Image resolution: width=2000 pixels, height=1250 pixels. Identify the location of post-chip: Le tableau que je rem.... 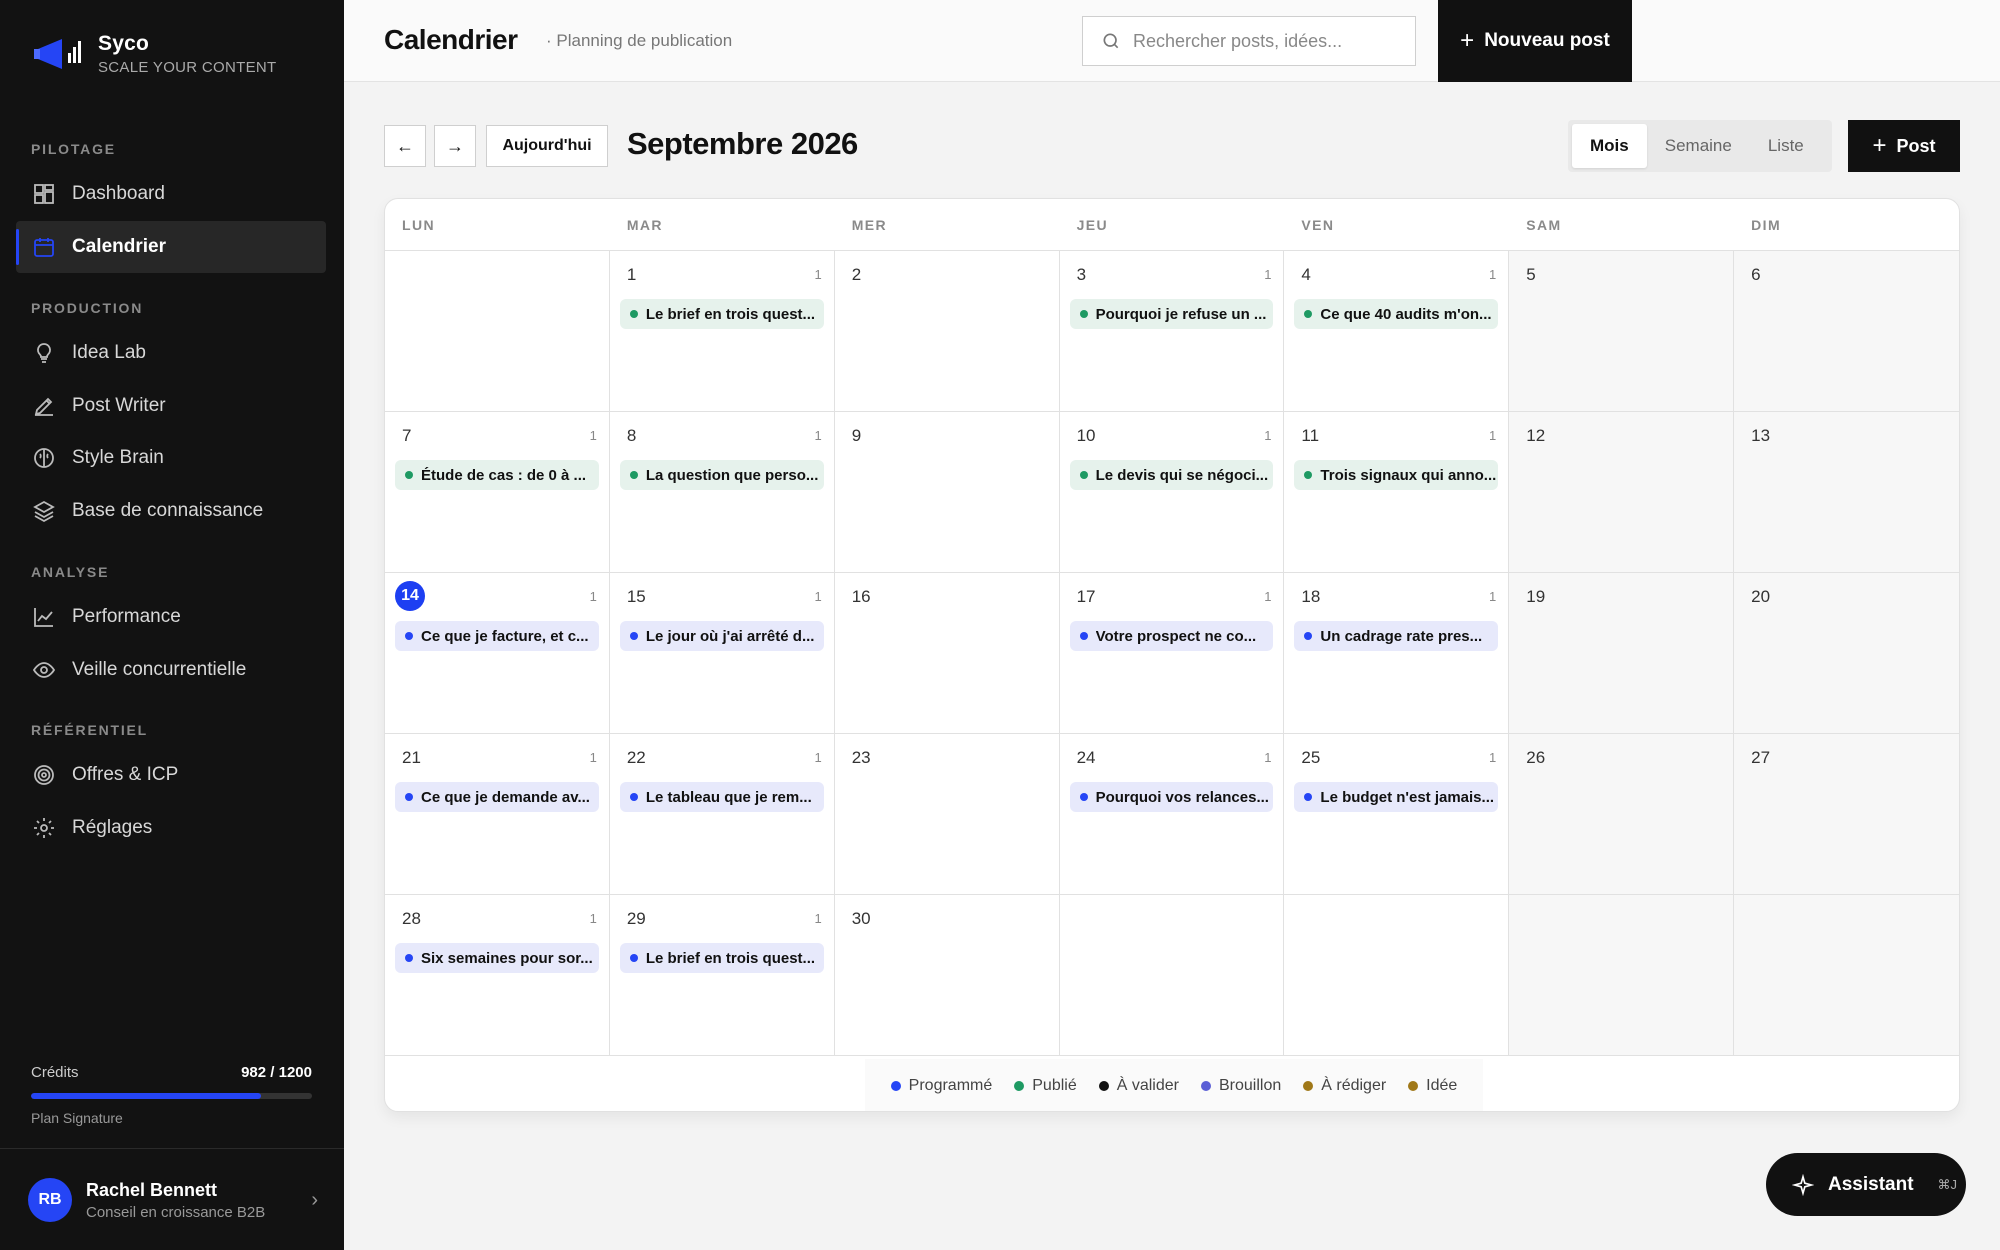
(721, 797).